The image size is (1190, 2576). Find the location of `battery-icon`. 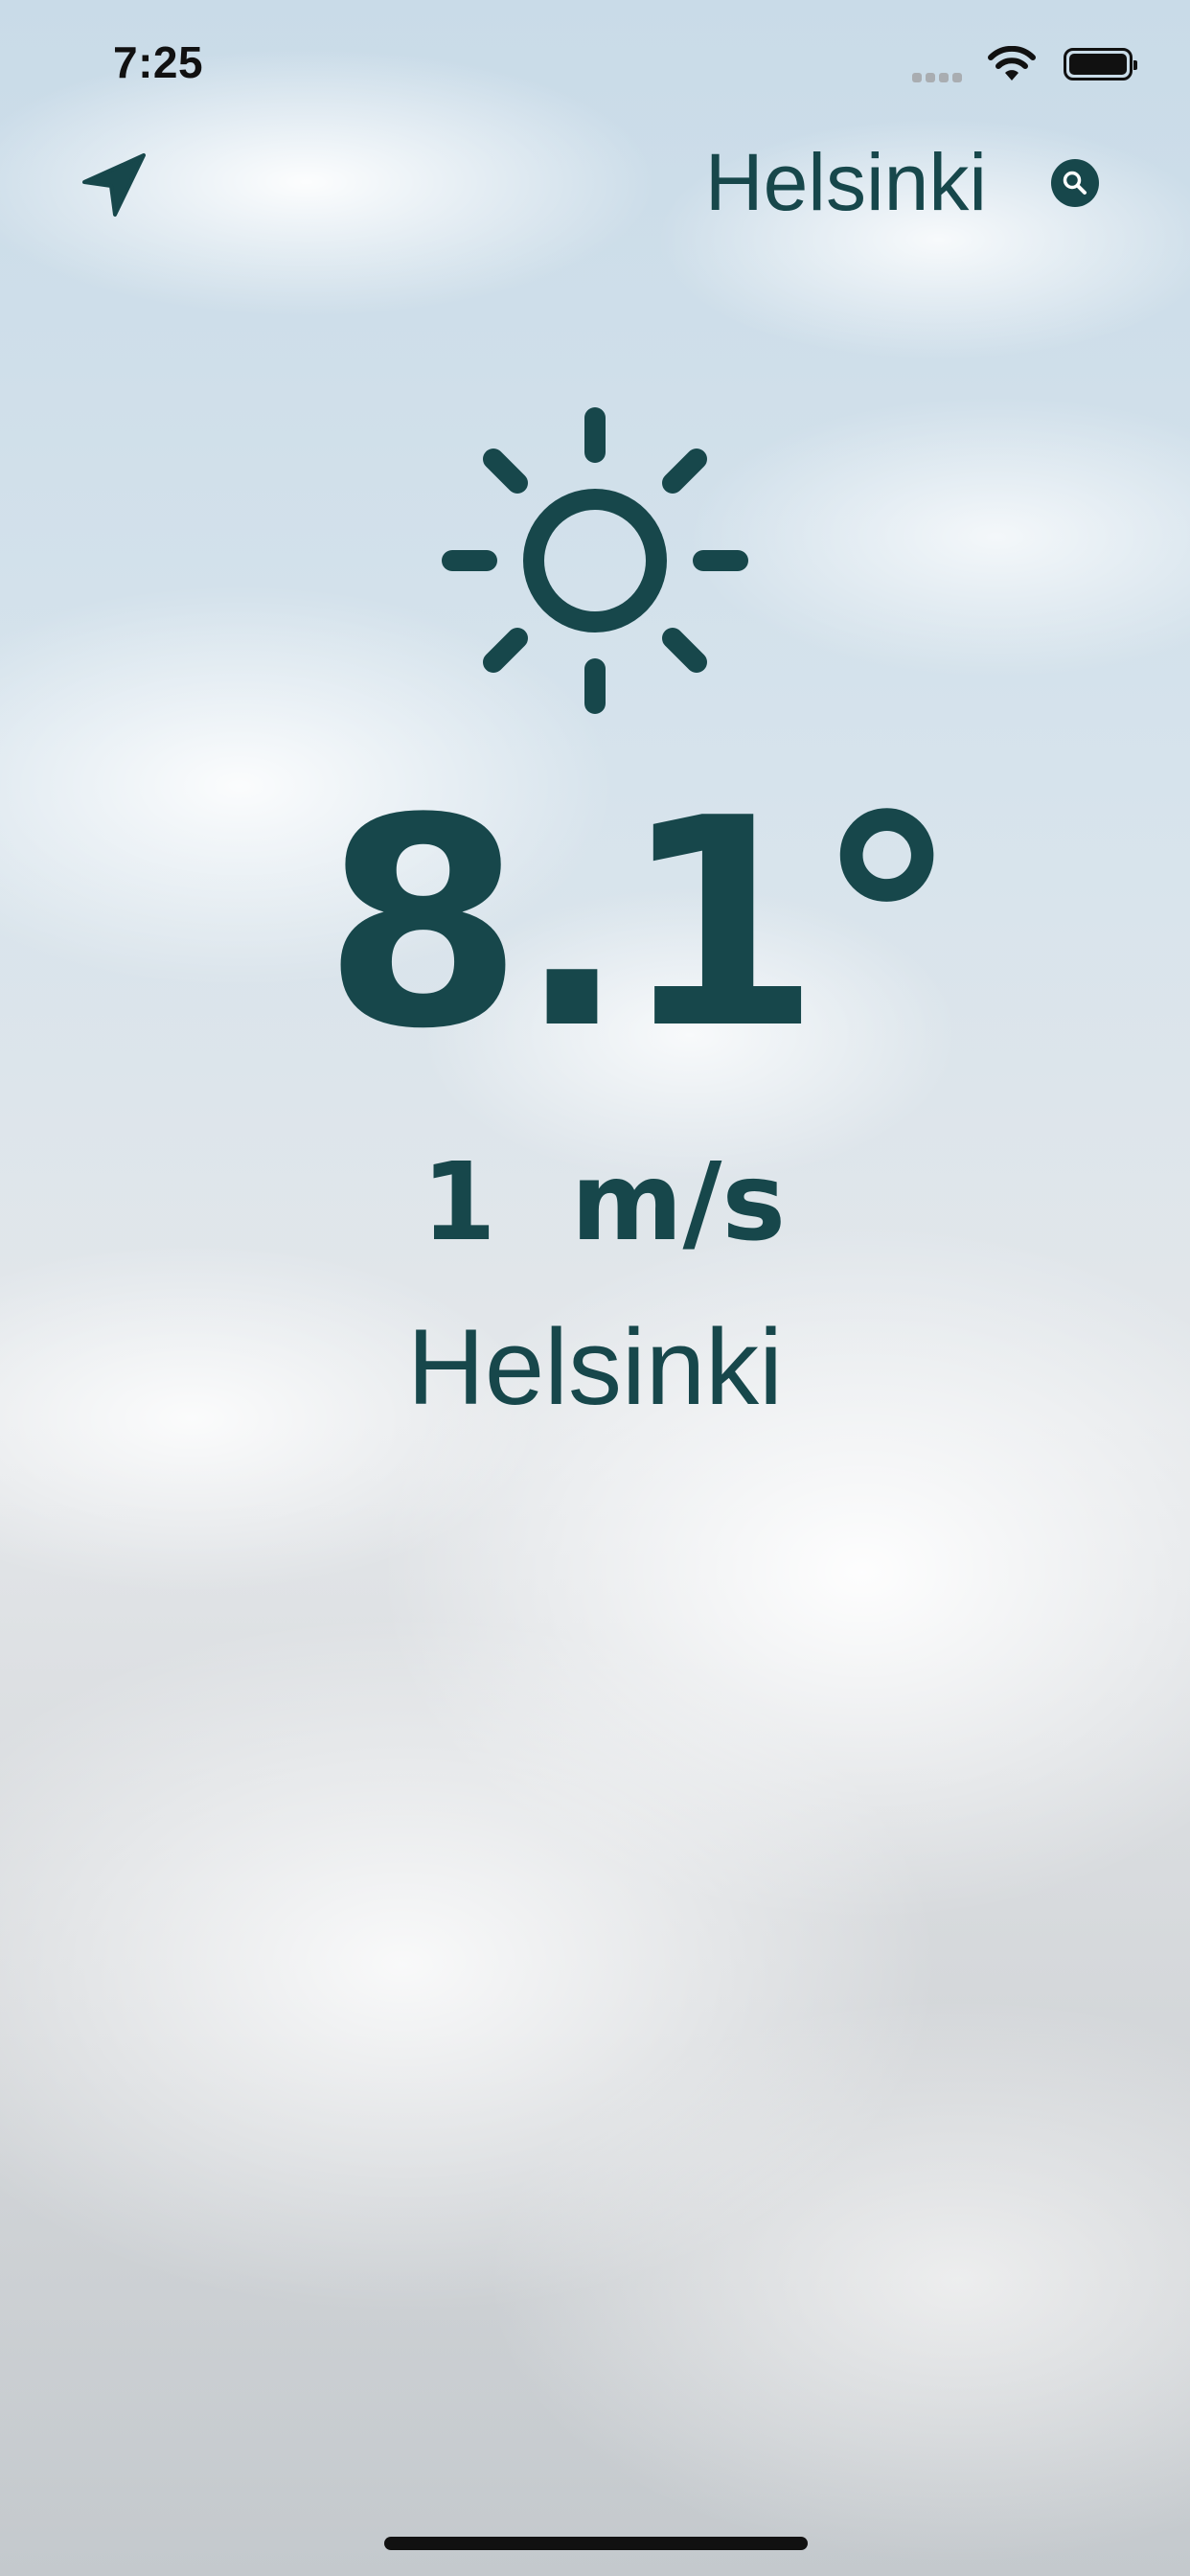

battery-icon is located at coordinates (1101, 64).